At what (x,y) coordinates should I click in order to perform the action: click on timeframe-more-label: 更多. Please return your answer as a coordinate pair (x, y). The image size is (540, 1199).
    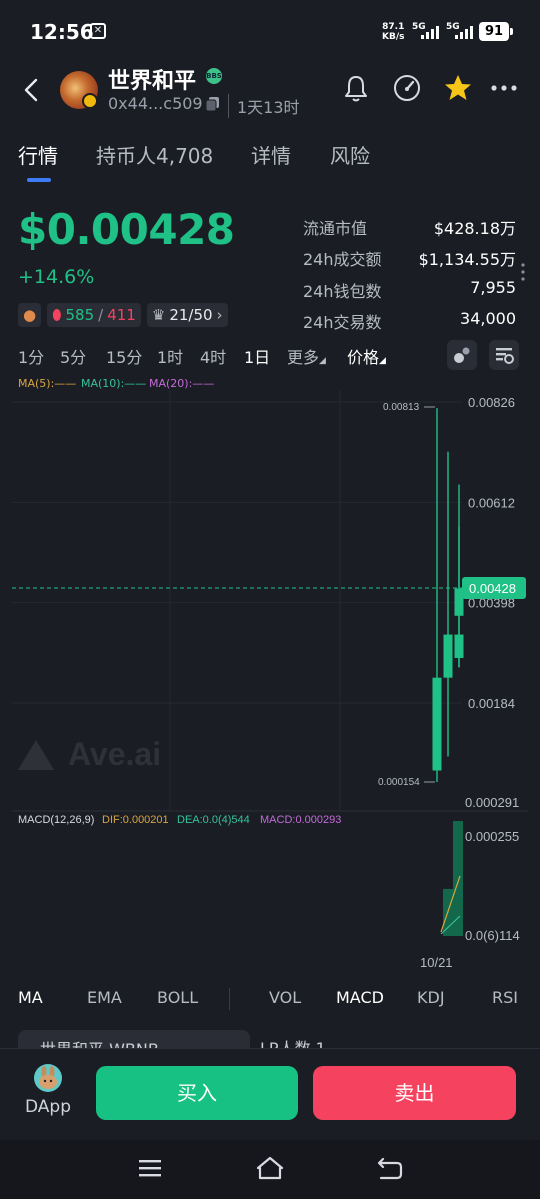
    Looking at the image, I should click on (303, 357).